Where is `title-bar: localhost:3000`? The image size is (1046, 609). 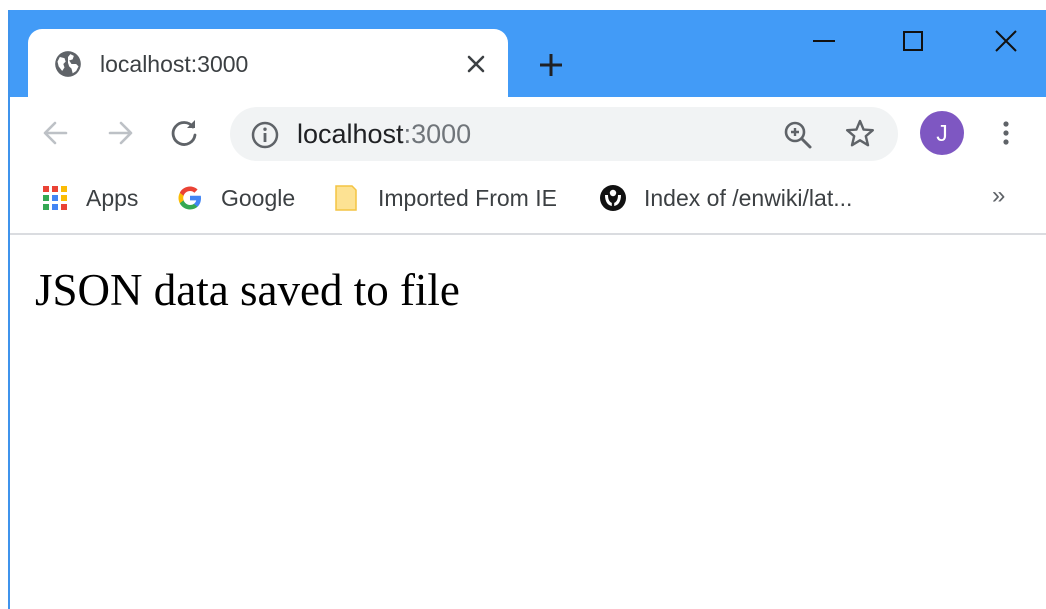
title-bar: localhost:3000 is located at coordinates (528, 53).